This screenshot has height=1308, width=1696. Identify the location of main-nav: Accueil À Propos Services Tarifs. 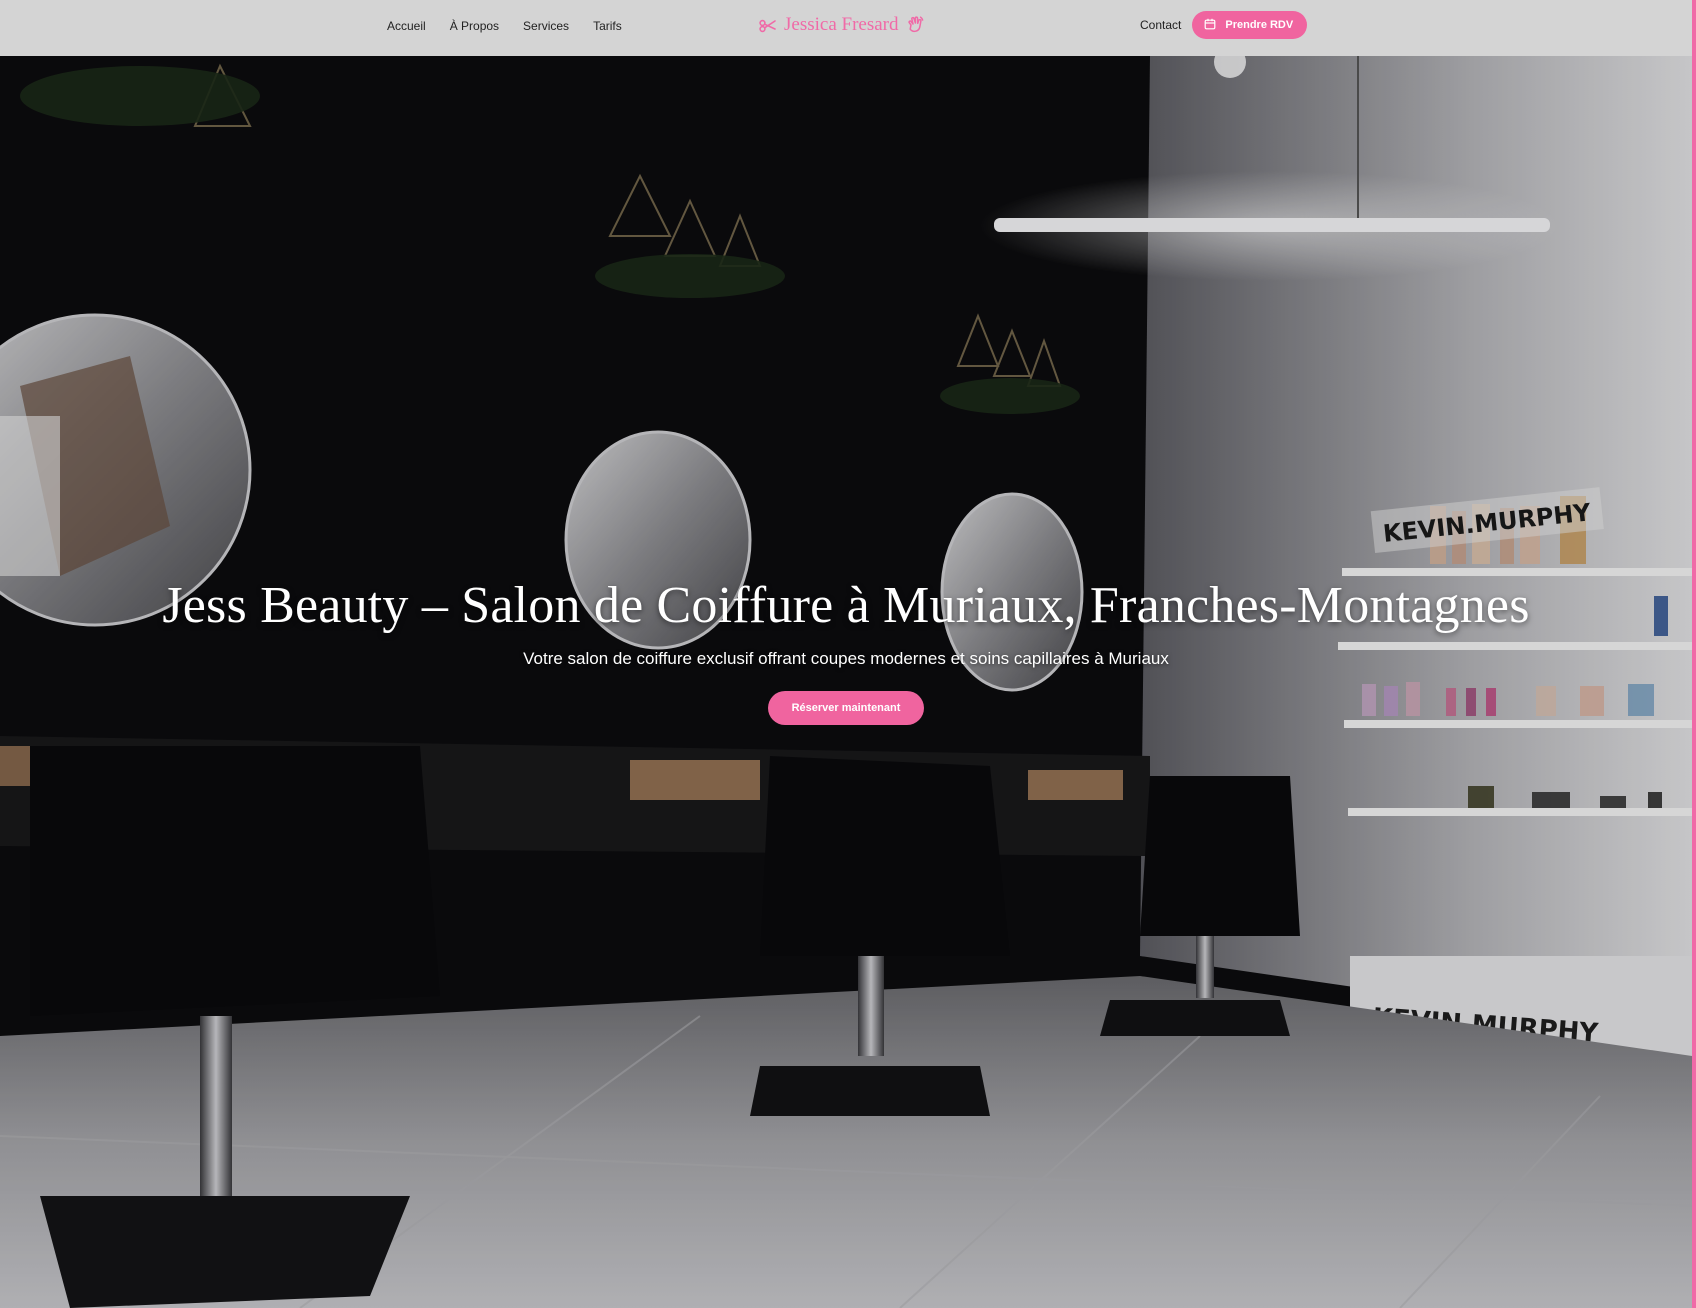
(504, 26).